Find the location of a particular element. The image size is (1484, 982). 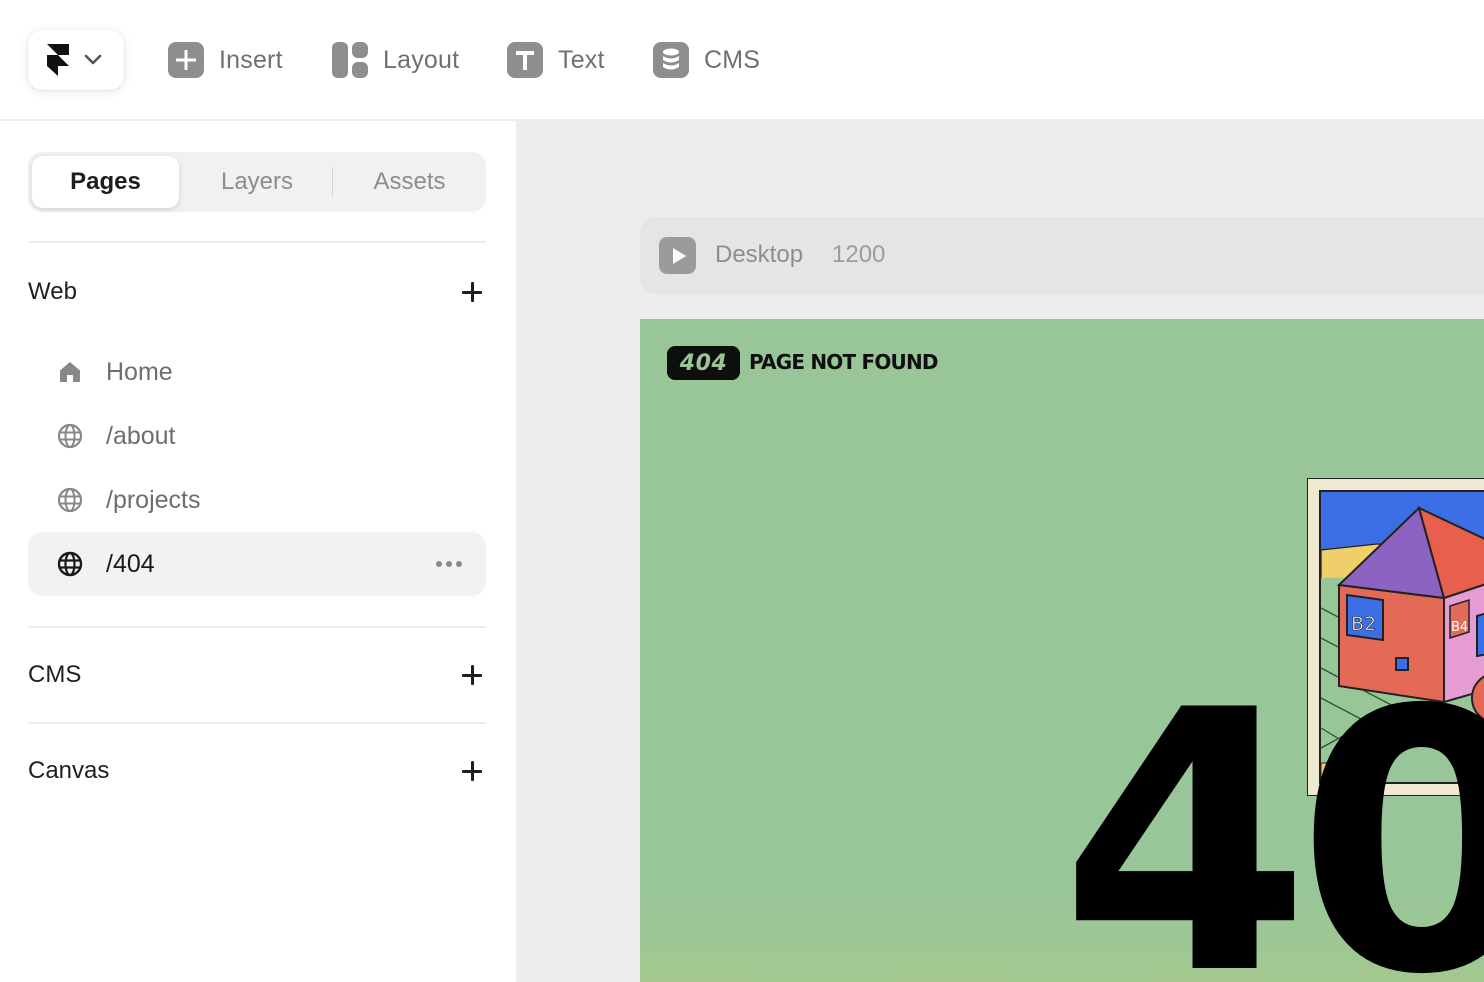

canvas-section-title: Canvas is located at coordinates (69, 770).